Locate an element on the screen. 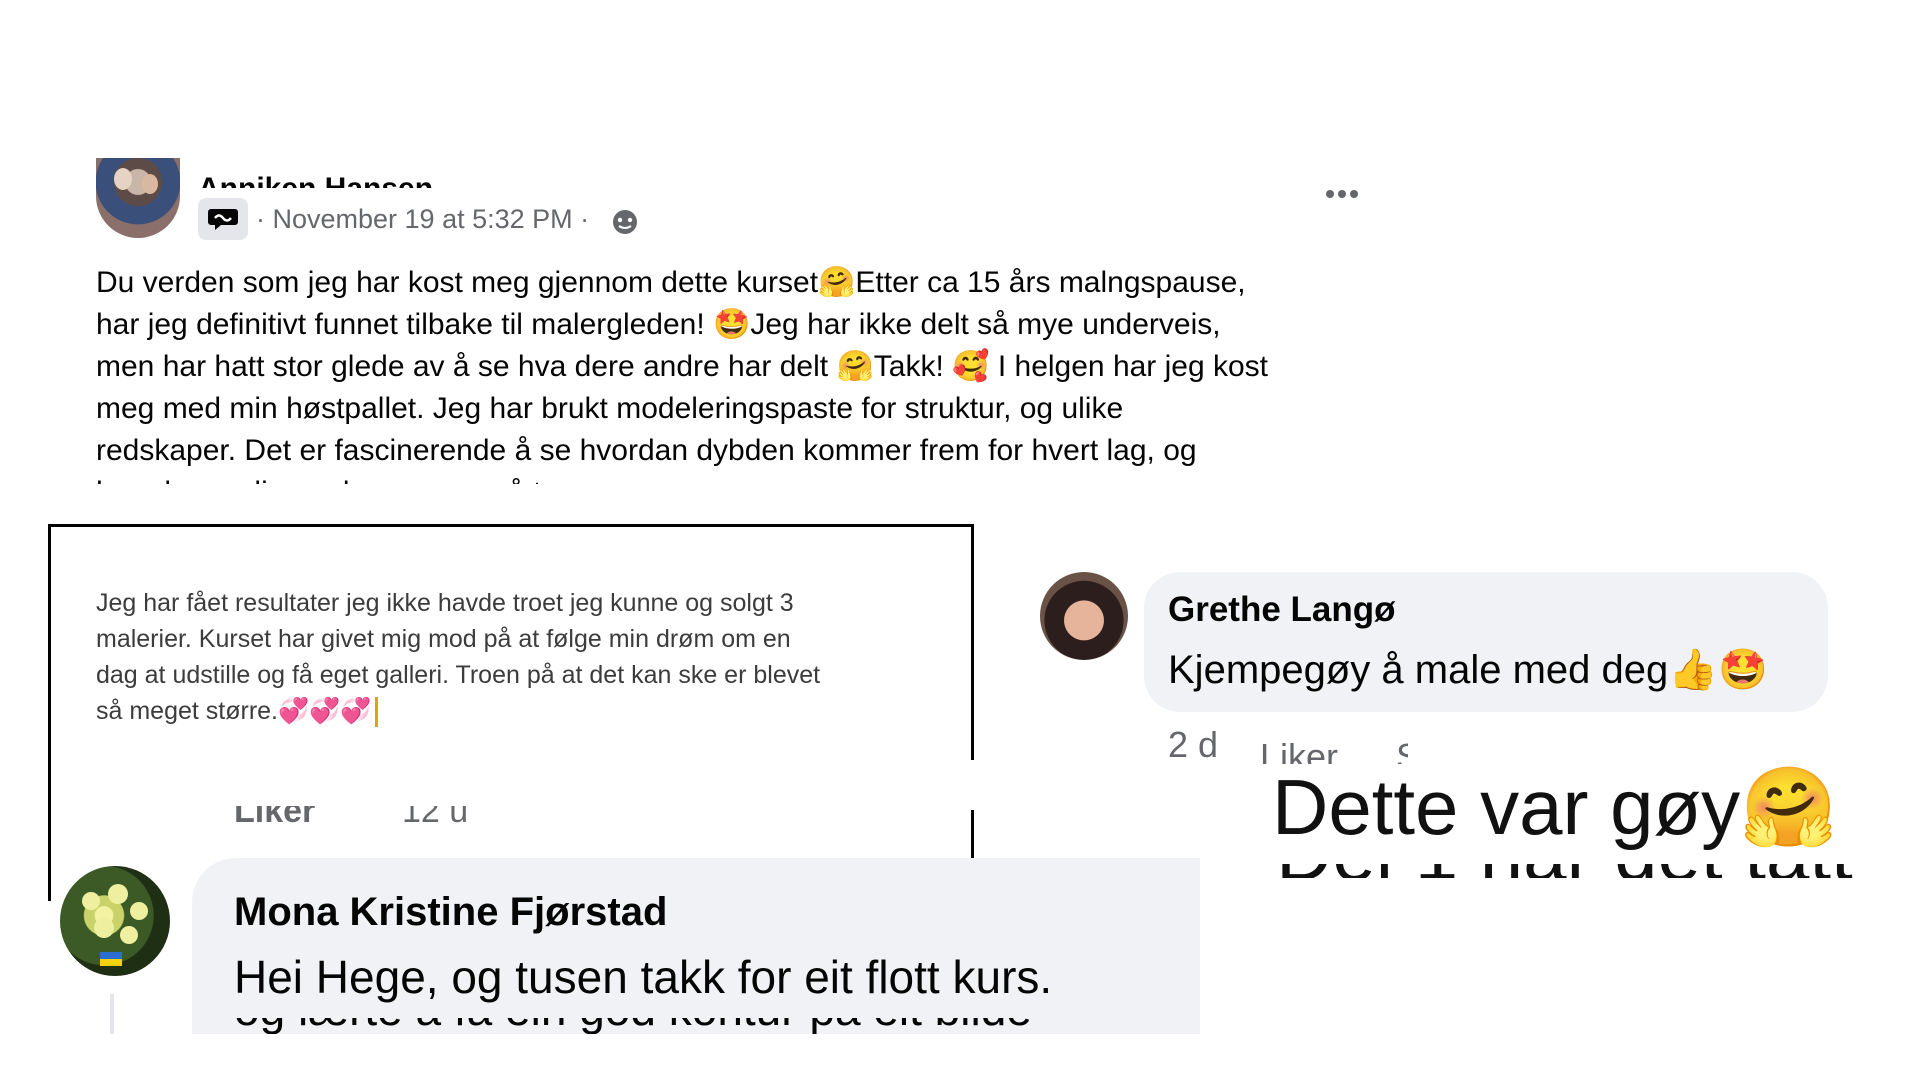  post-line: hvordan malingen legger seg på toppene is located at coordinates (746, 478).